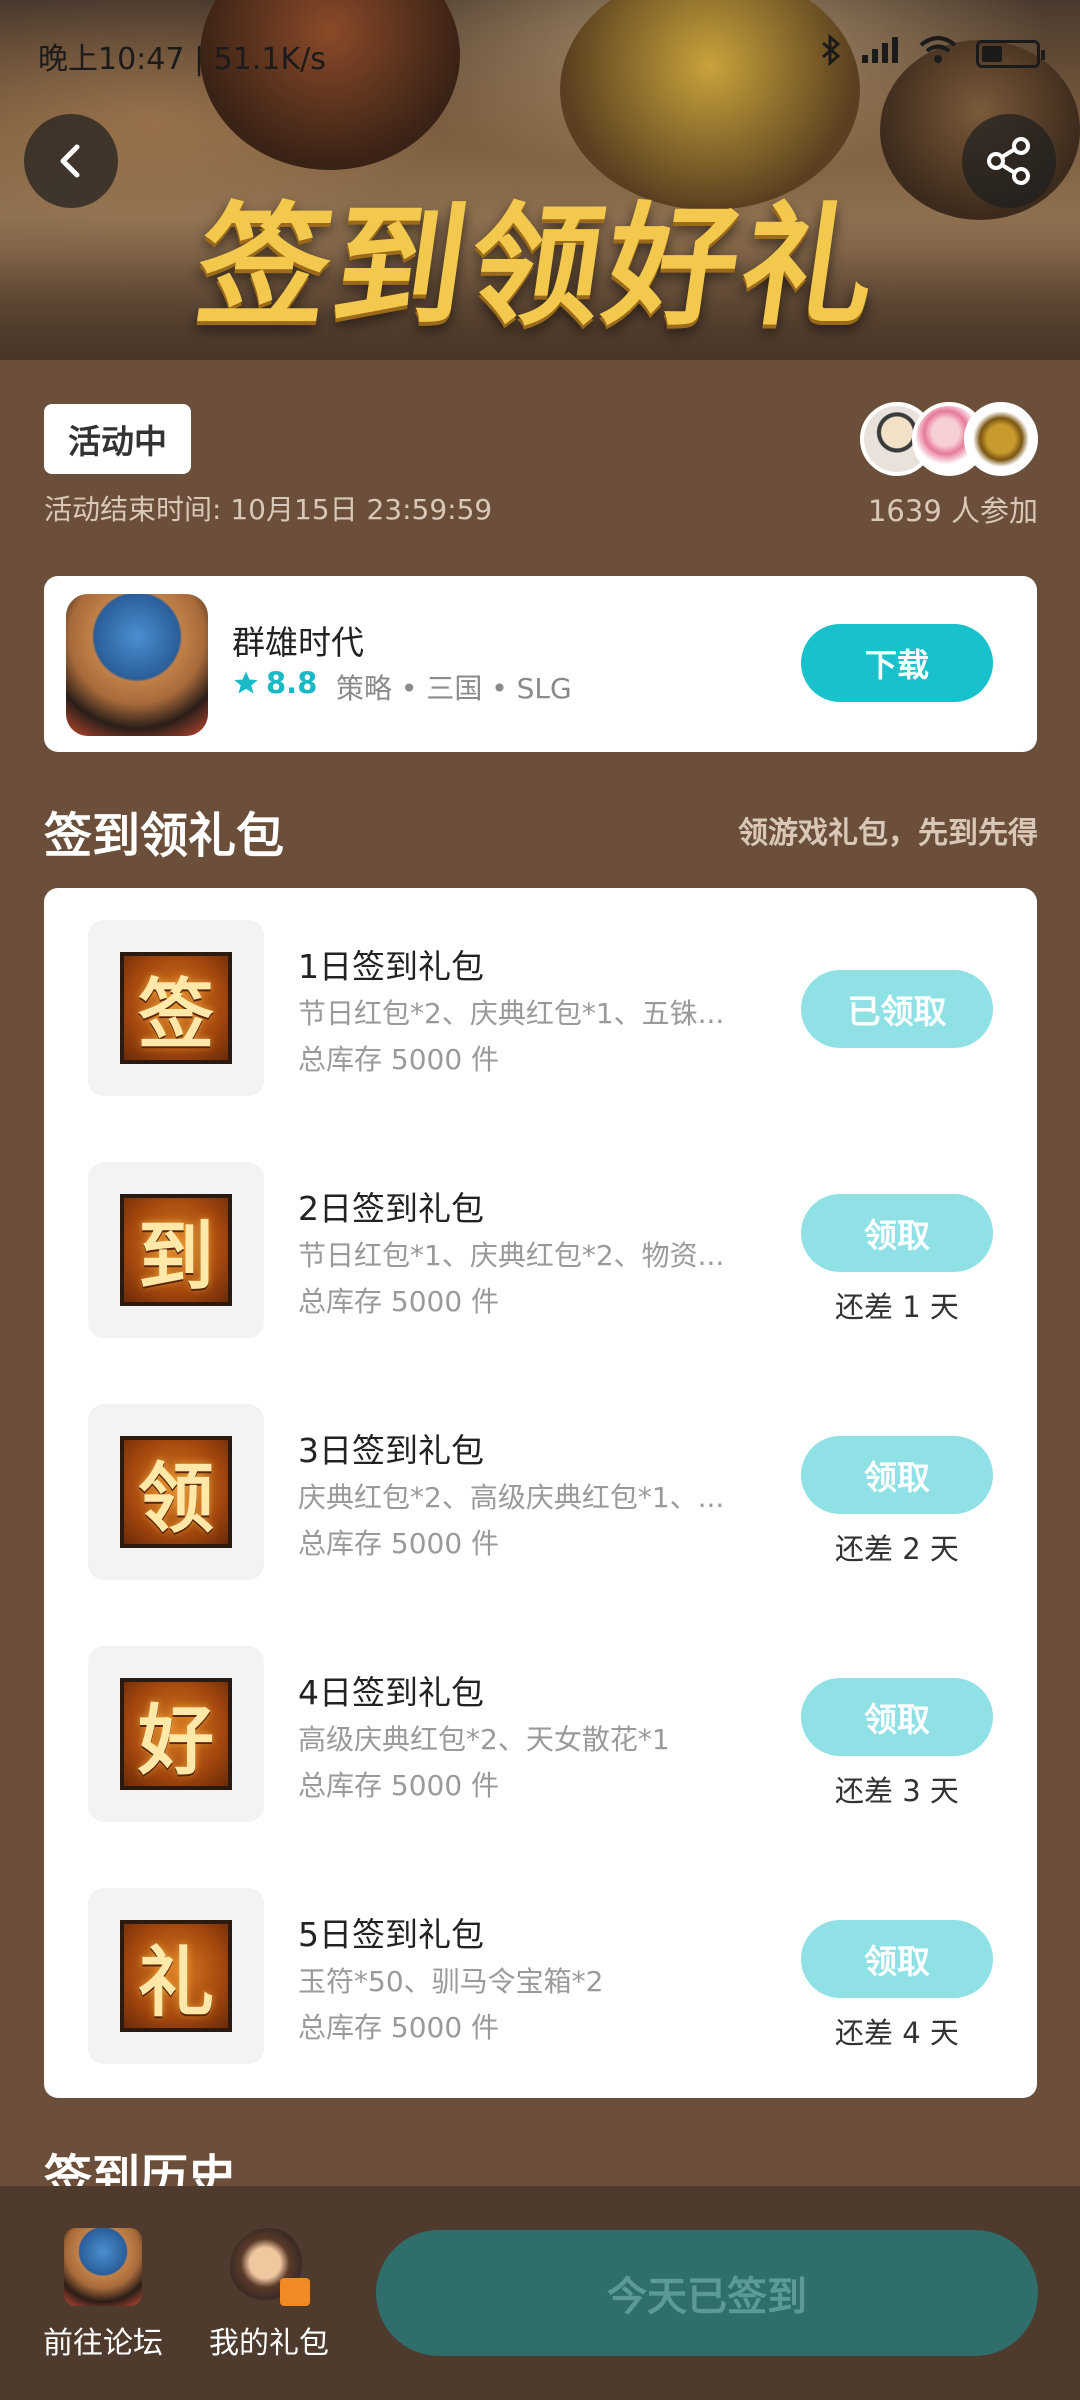 This screenshot has width=1080, height=2400. Describe the element at coordinates (484, 1739) in the screenshot. I see `gift-description: 高级庆典红包*2、天女散花*1` at that location.